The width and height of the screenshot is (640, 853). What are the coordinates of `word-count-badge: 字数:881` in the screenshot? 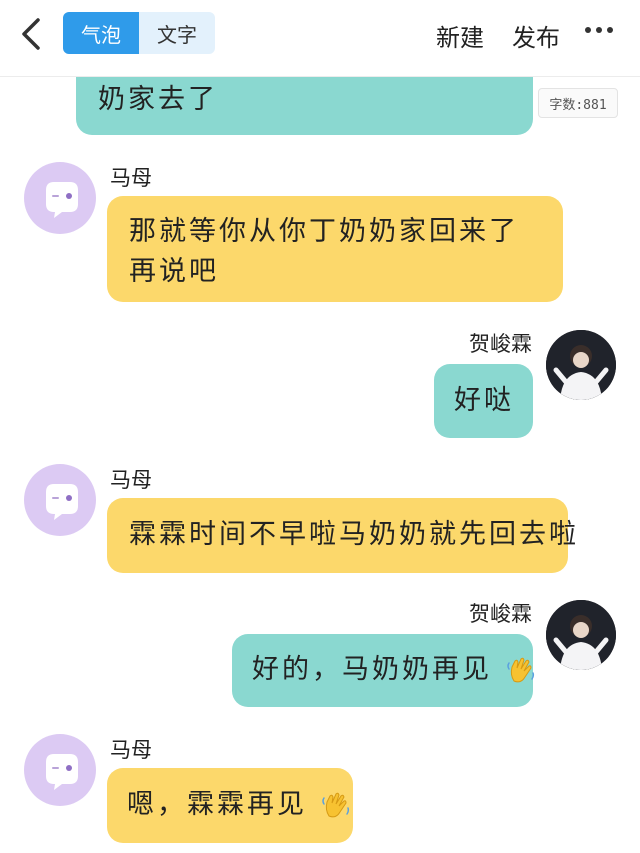 It's located at (578, 103).